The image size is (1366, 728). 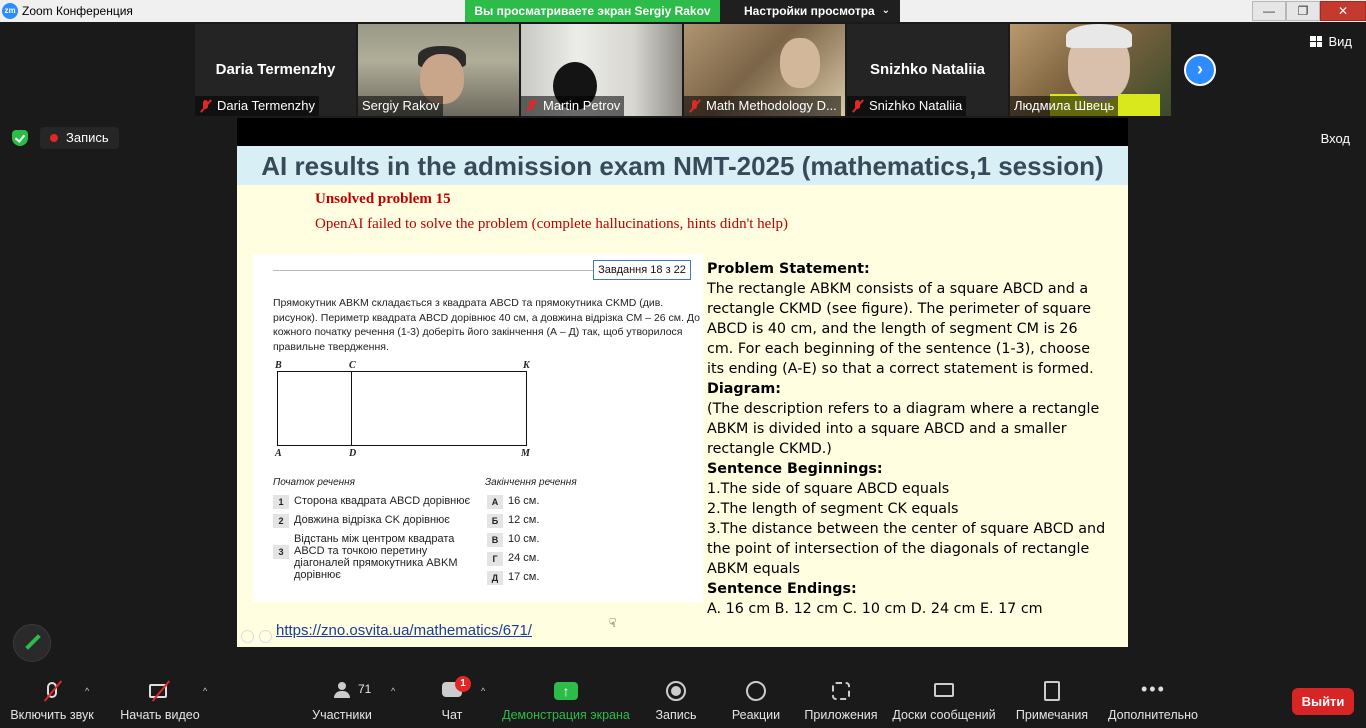 I want to click on participant-name: Людмила Швець, so click(x=1064, y=105).